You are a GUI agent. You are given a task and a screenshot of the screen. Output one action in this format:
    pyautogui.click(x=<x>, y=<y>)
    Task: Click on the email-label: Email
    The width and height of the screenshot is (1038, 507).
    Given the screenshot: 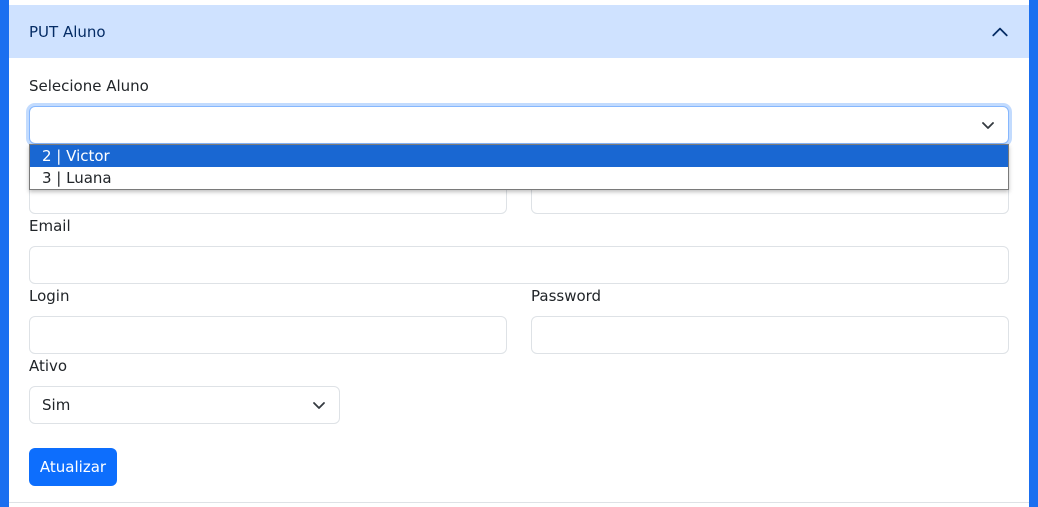 What is the action you would take?
    pyautogui.click(x=50, y=226)
    